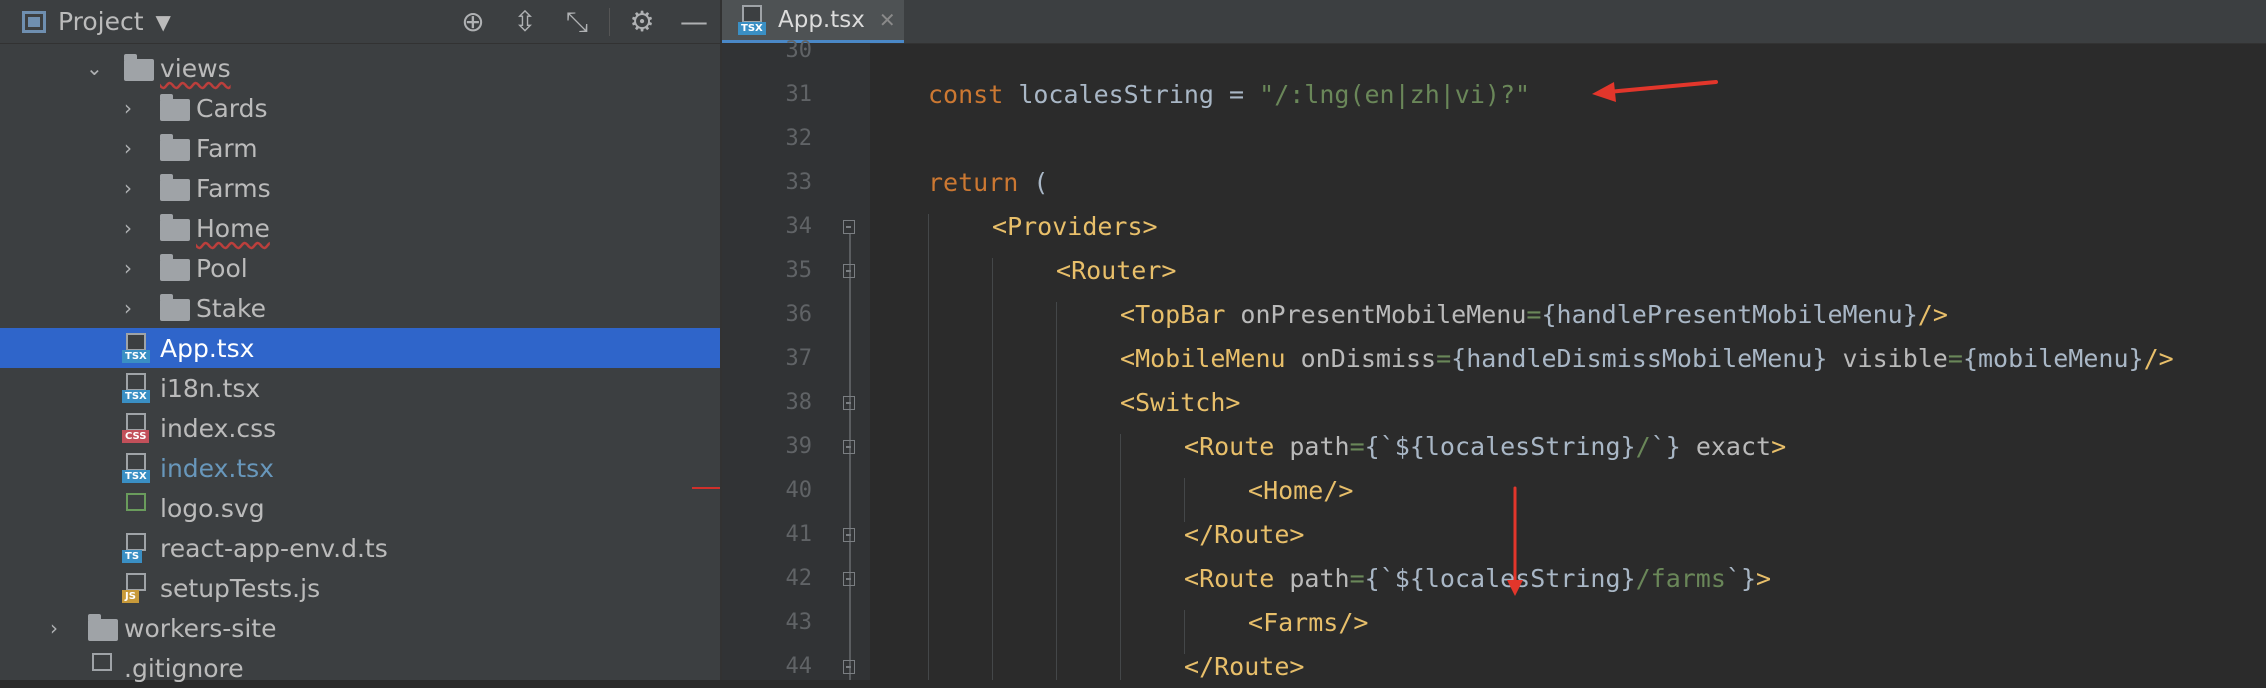 The height and width of the screenshot is (688, 2266). What do you see at coordinates (360, 308) in the screenshot?
I see `tree-item-stake: › Stake` at bounding box center [360, 308].